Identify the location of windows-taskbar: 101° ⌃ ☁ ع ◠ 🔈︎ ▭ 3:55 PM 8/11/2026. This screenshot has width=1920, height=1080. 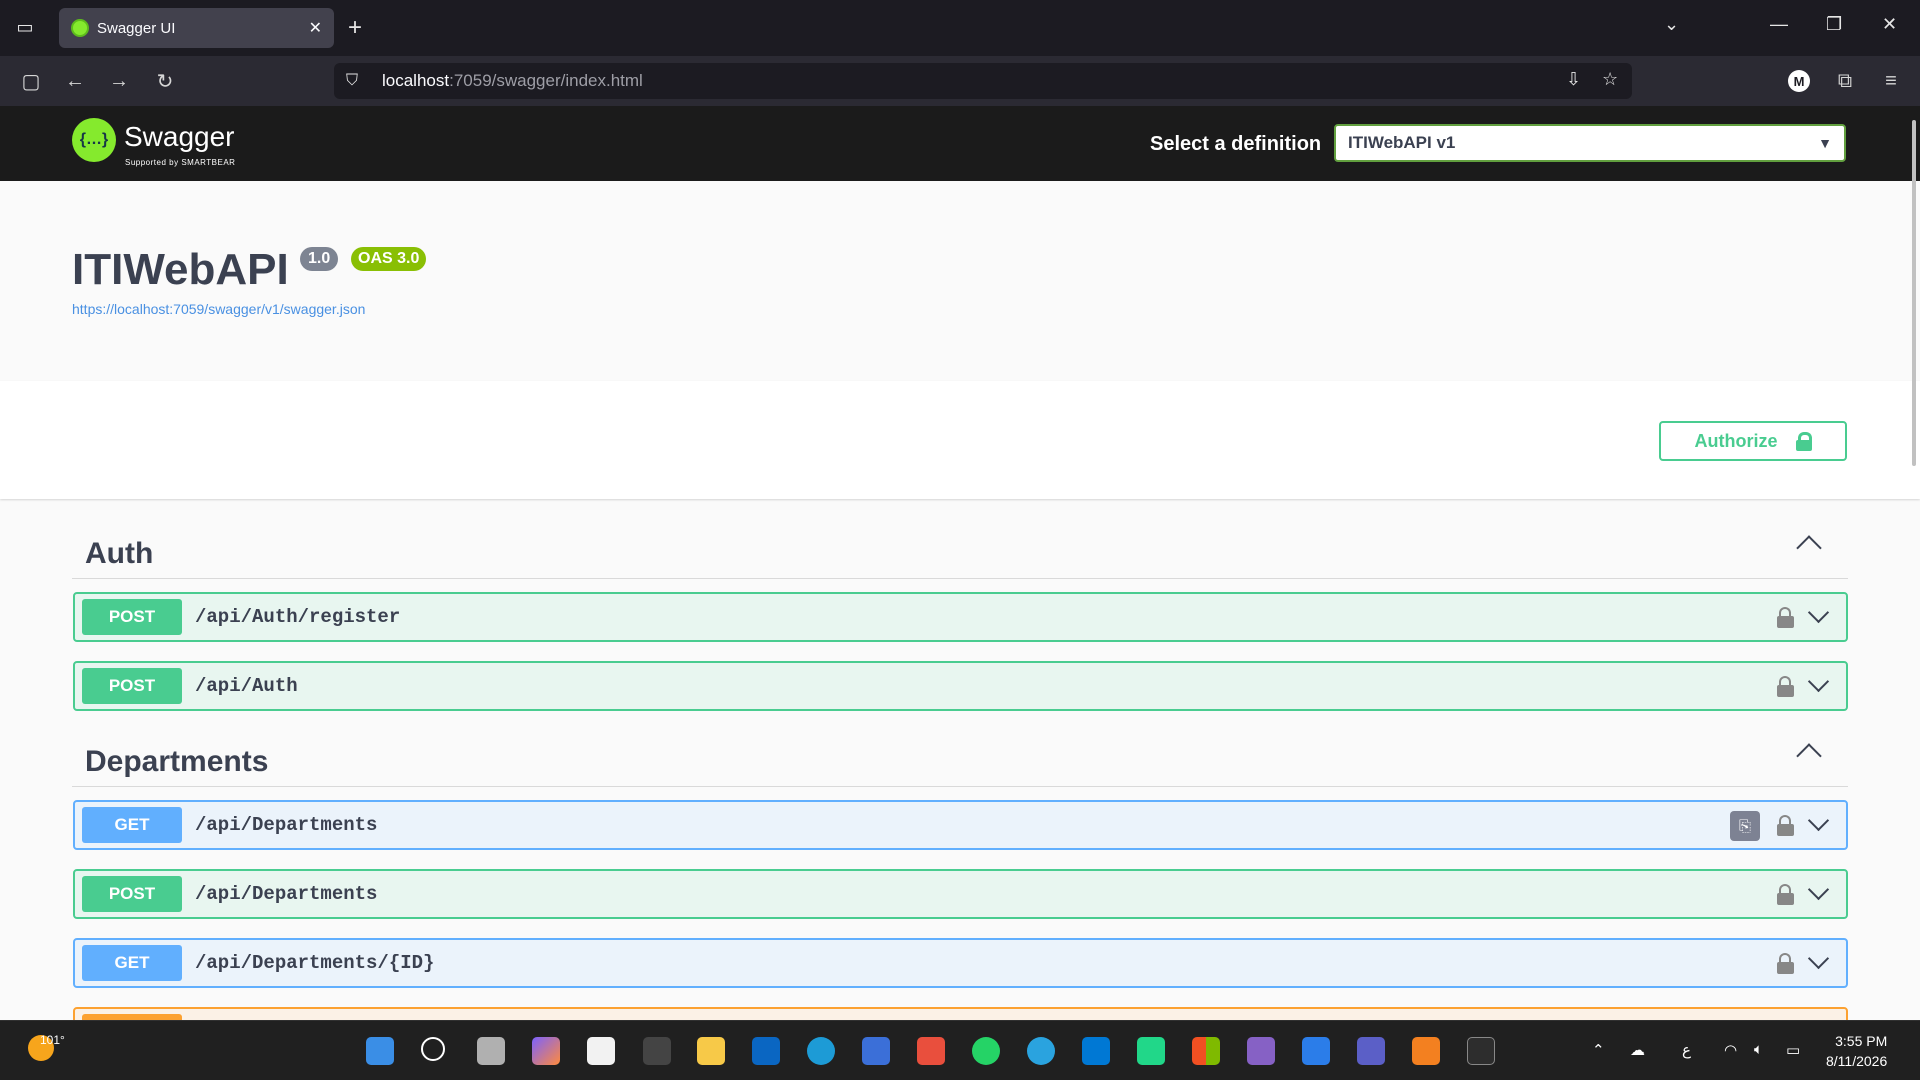
(960, 1050).